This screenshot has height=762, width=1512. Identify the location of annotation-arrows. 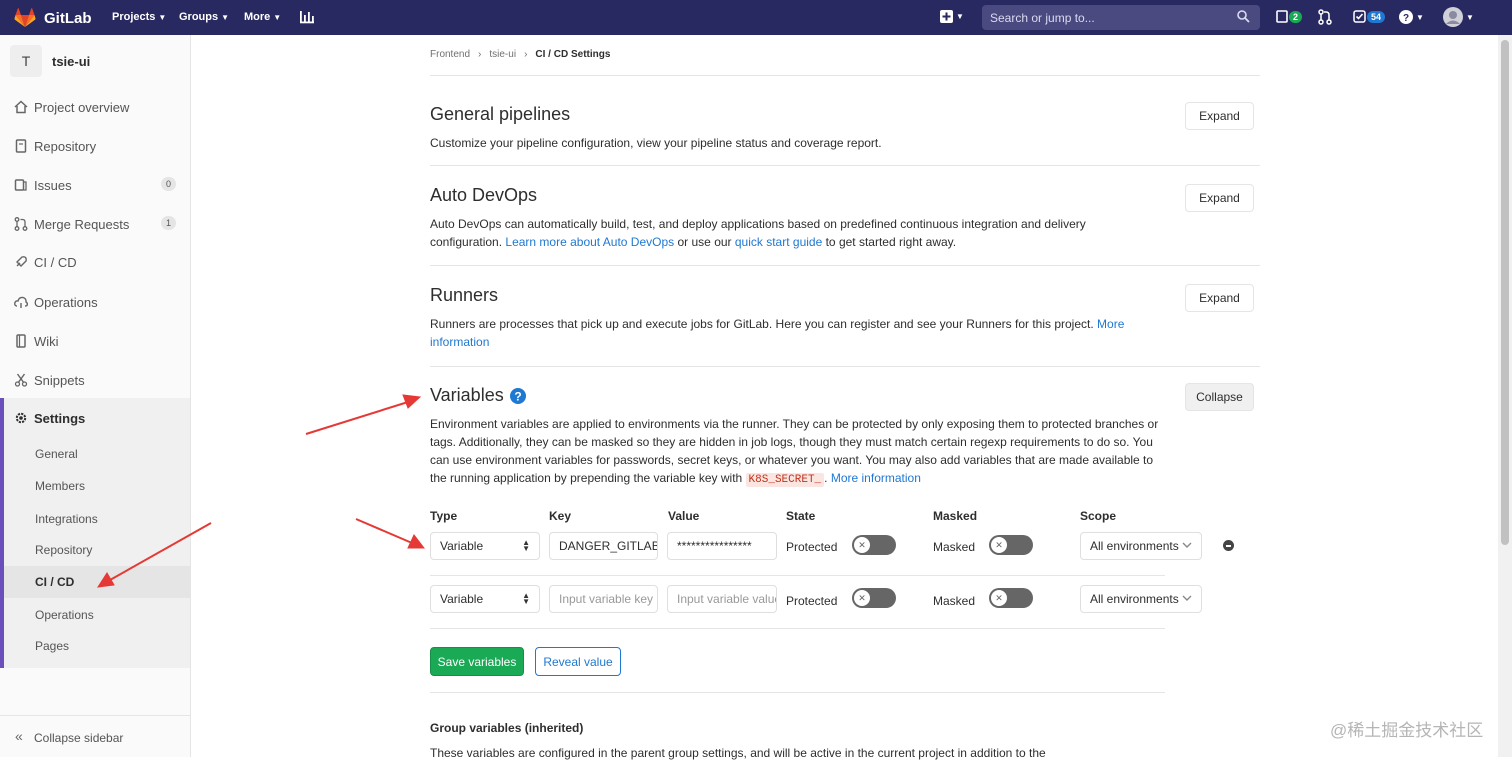
(261, 491).